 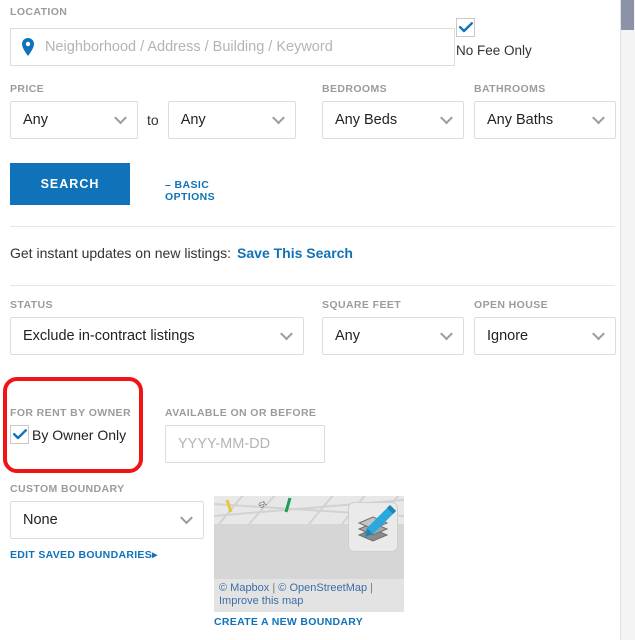 I want to click on basic-options-toggle: – BASIC OPTIONS, so click(x=190, y=191).